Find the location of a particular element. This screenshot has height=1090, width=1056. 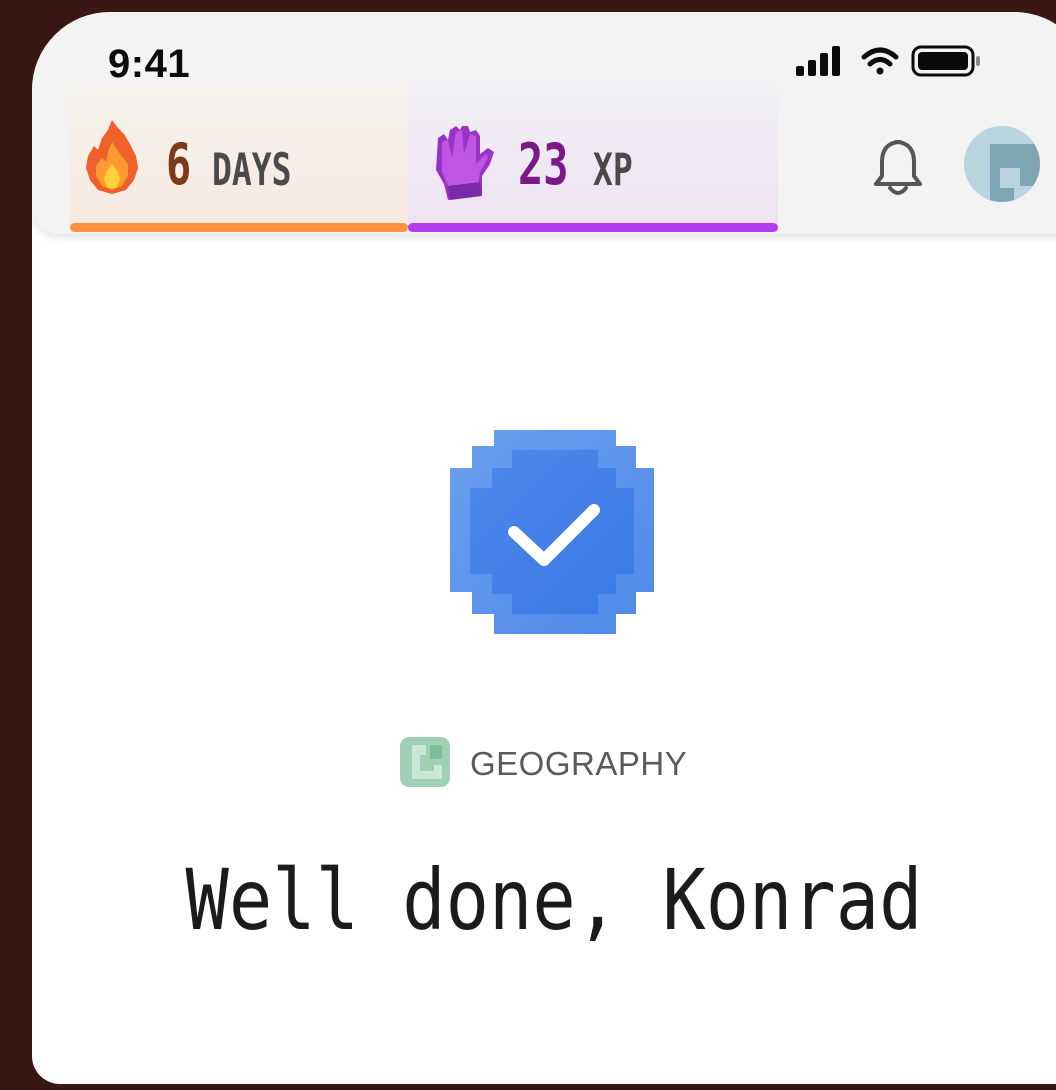

streak-count: 6 is located at coordinates (179, 164).